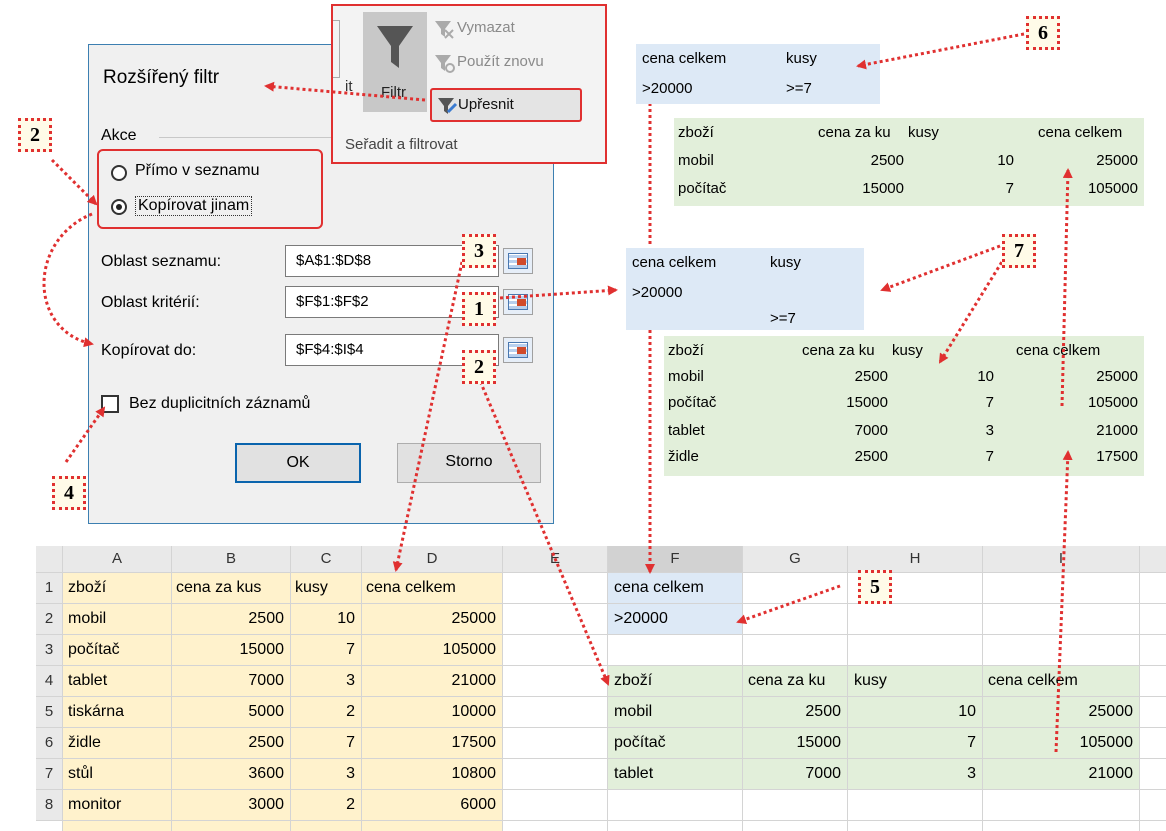 Image resolution: width=1166 pixels, height=831 pixels. Describe the element at coordinates (479, 367) in the screenshot. I see `badge-2-bottom: 2` at that location.